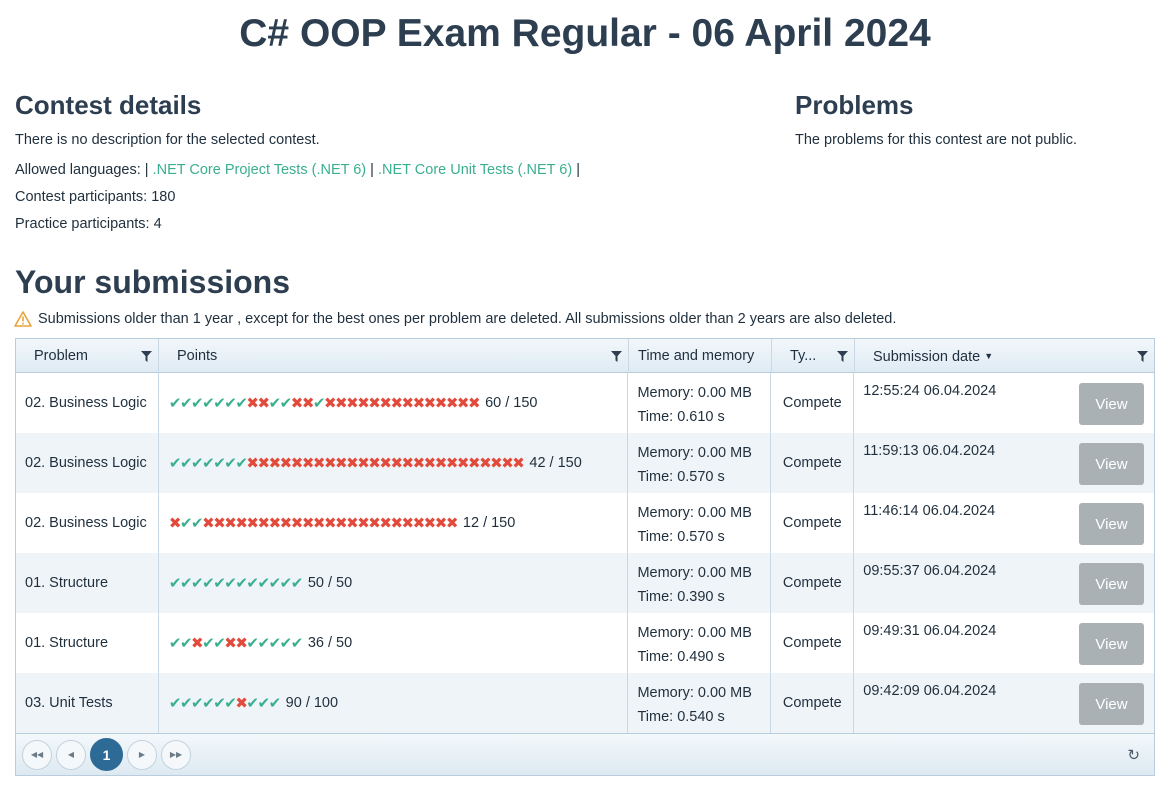 This screenshot has height=788, width=1161. I want to click on language-link-project-tests: .NET Core Project Tests (.NET 6), so click(260, 170).